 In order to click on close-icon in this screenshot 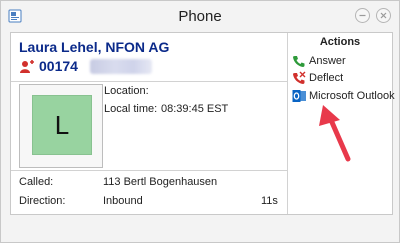, I will do `click(383, 15)`.